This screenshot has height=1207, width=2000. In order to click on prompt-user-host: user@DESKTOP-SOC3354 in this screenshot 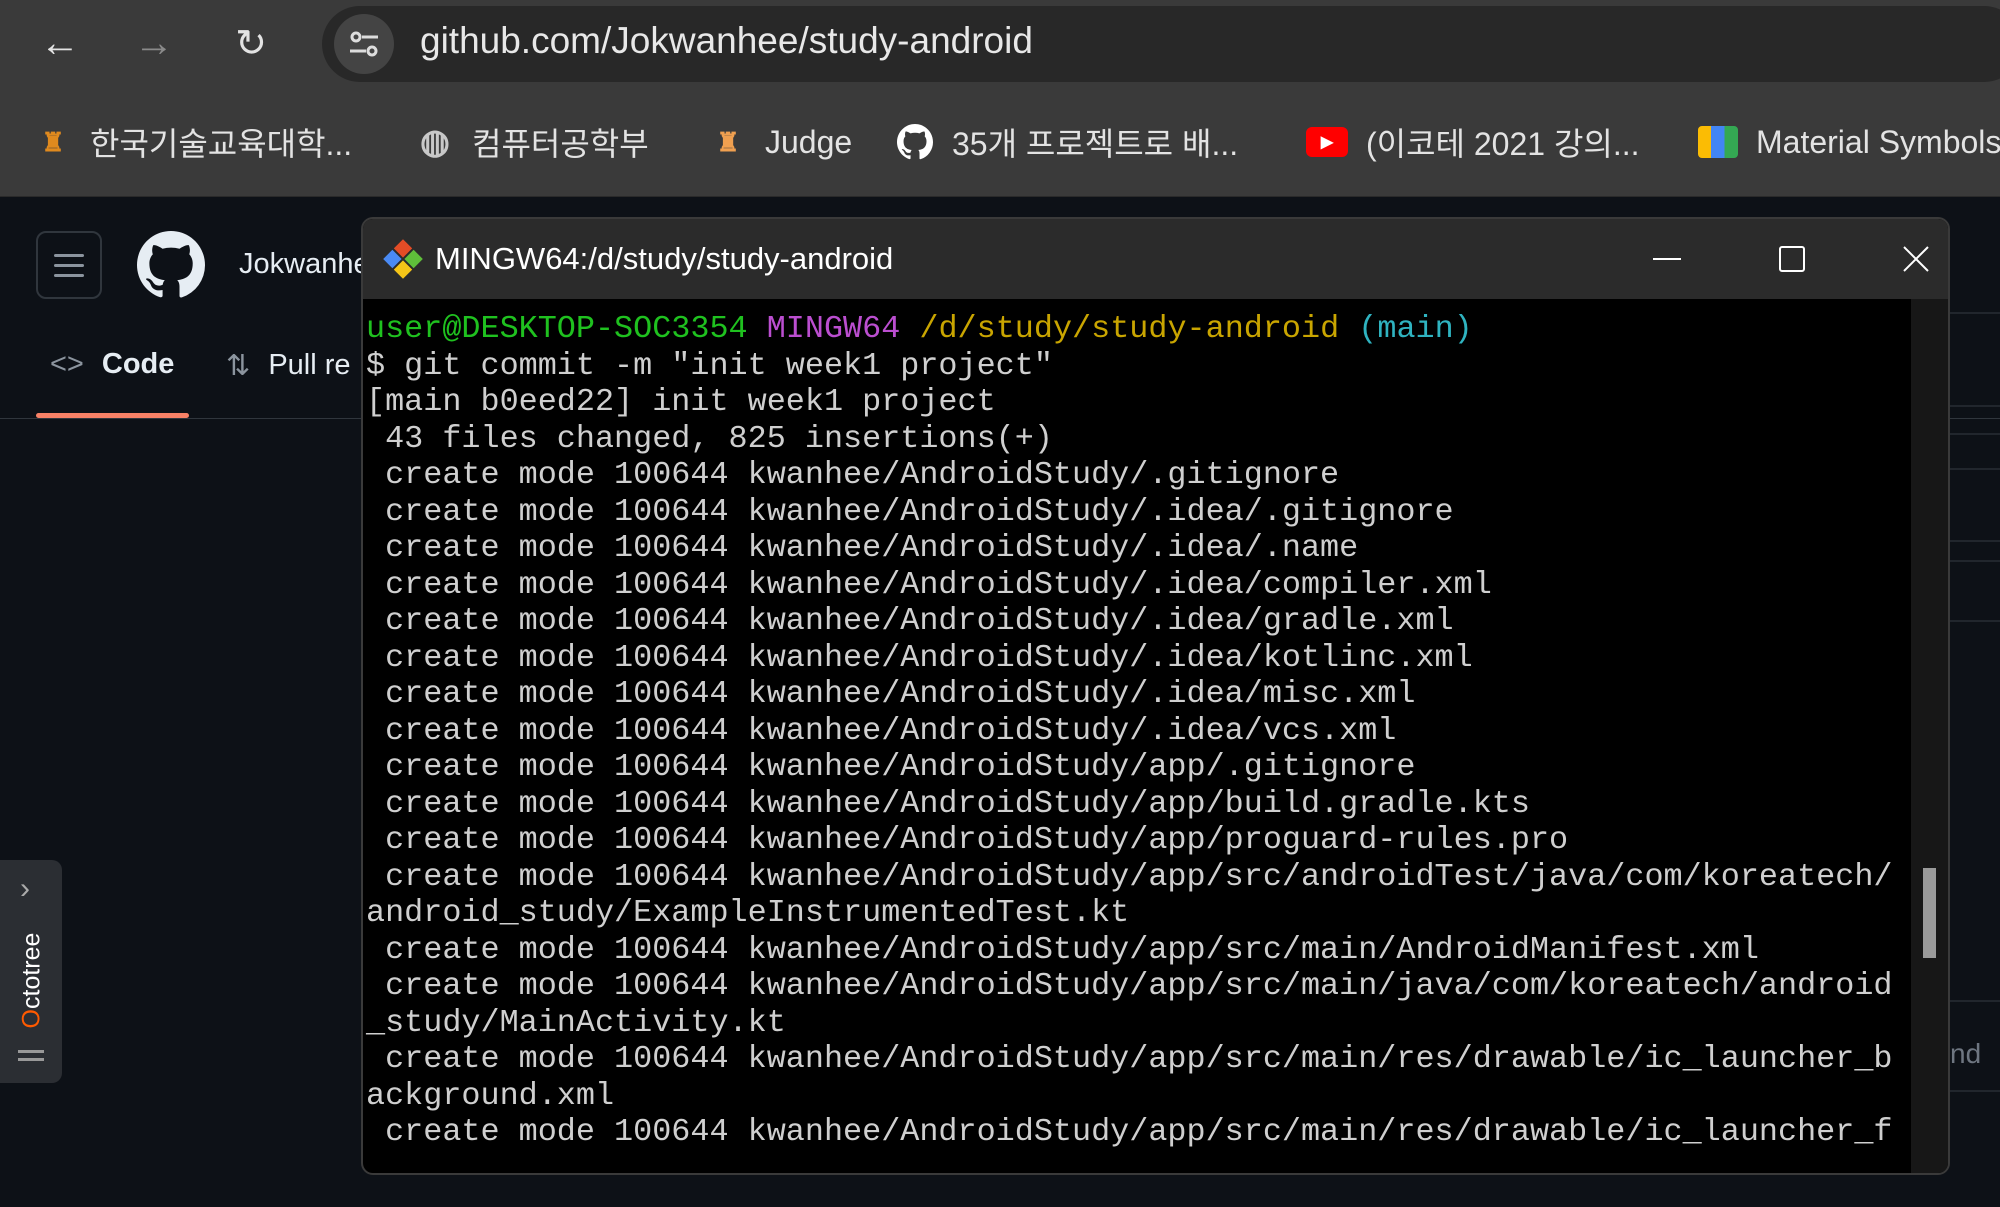, I will do `click(557, 329)`.